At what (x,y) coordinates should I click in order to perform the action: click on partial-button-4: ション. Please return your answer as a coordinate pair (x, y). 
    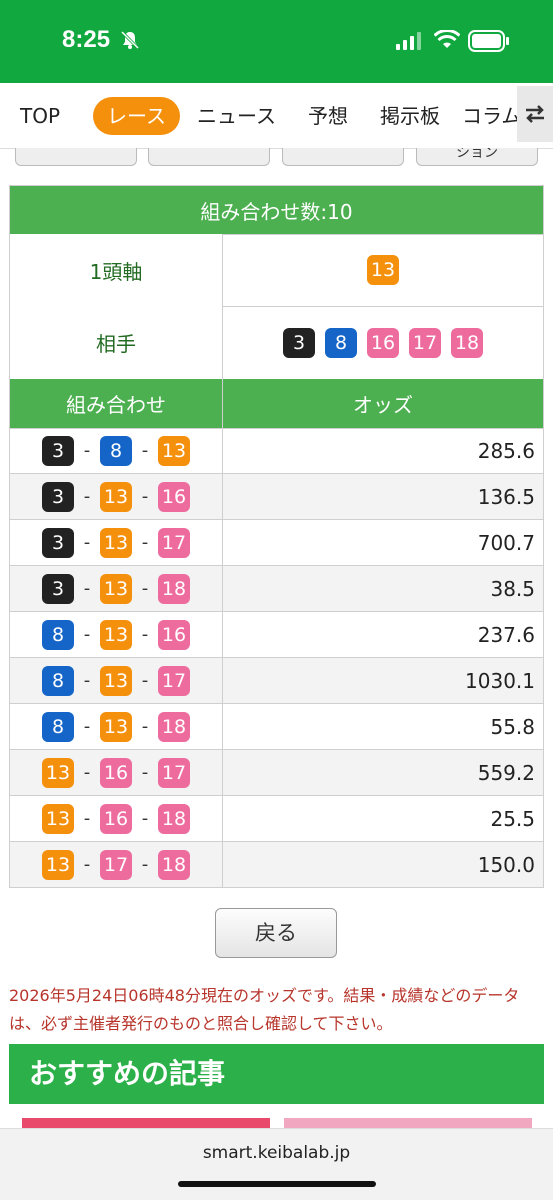
    Looking at the image, I should click on (477, 157).